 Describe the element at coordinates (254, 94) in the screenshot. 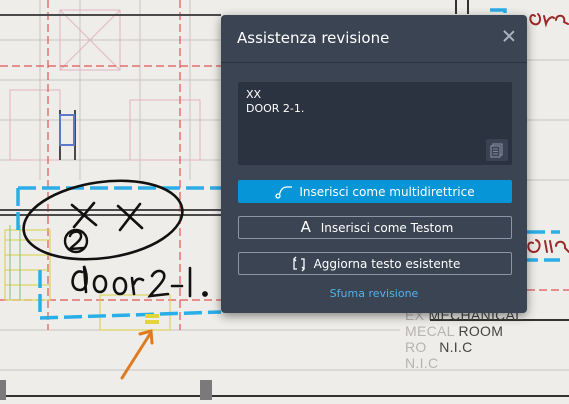

I see `recognized-text-line-1: XX` at that location.